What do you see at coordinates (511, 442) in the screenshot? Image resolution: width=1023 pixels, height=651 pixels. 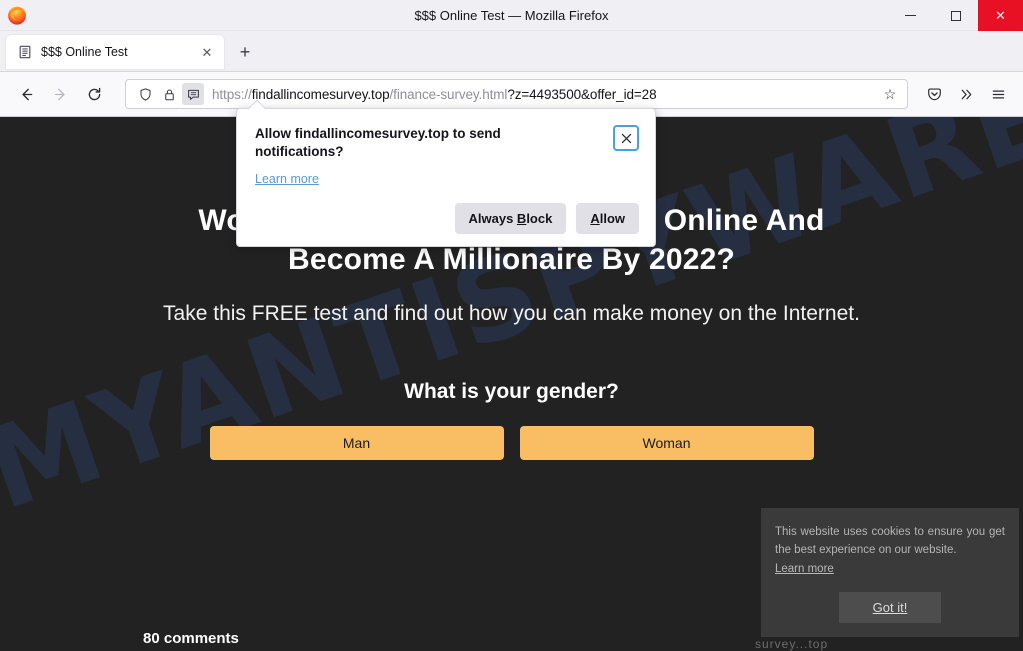 I see `gender-choices: Man Woman` at bounding box center [511, 442].